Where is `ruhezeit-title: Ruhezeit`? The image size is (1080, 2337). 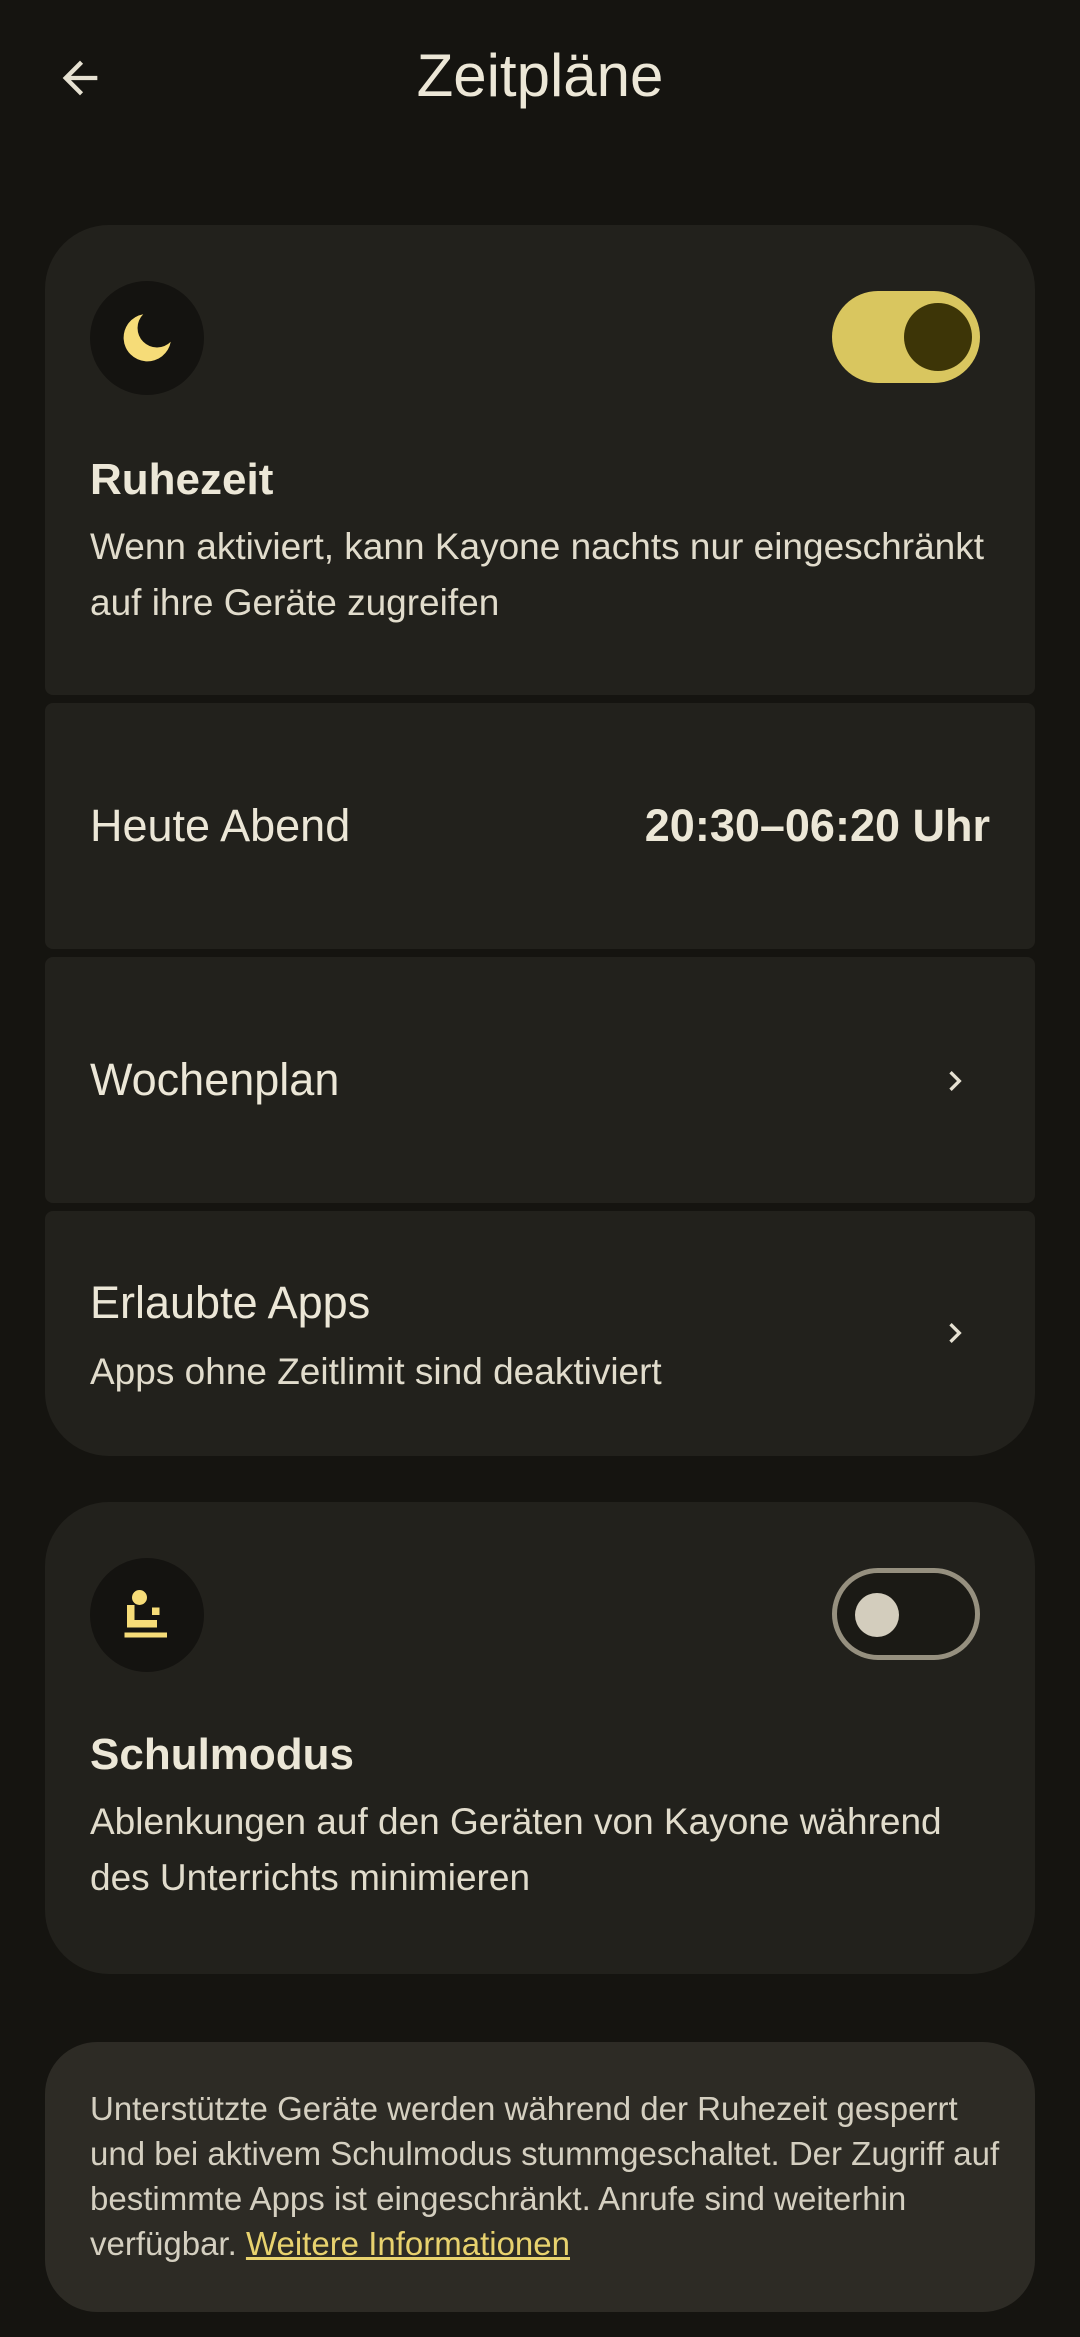
ruhezeit-title: Ruhezeit is located at coordinates (182, 479).